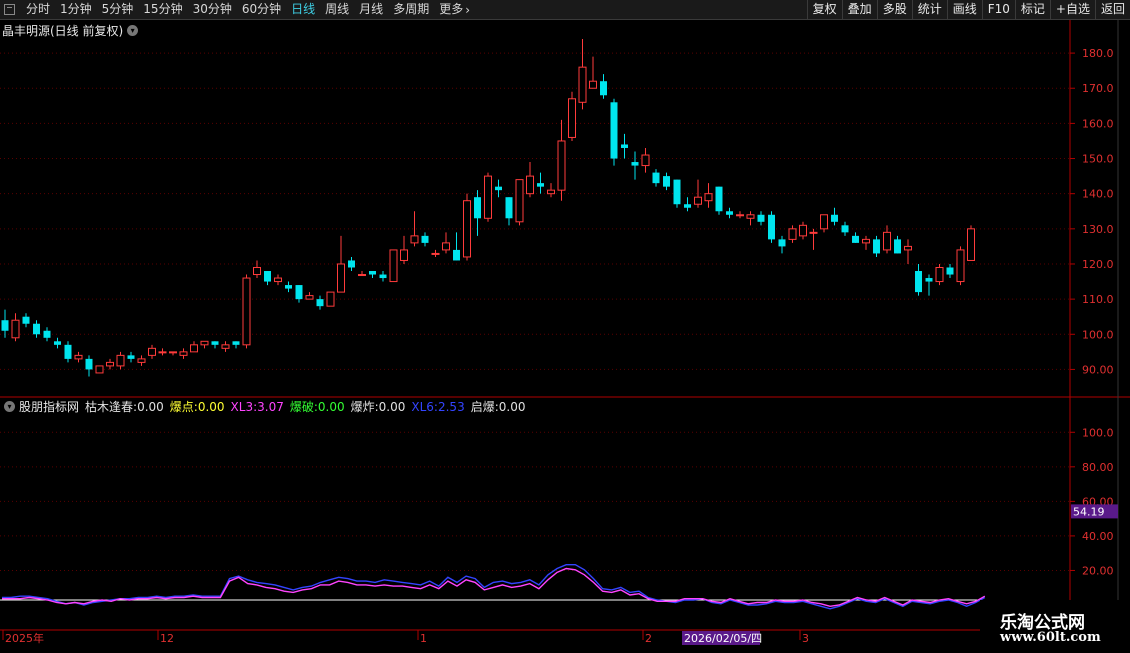  Describe the element at coordinates (1050, 637) in the screenshot. I see `watermark-line2: www.60lt.com` at that location.